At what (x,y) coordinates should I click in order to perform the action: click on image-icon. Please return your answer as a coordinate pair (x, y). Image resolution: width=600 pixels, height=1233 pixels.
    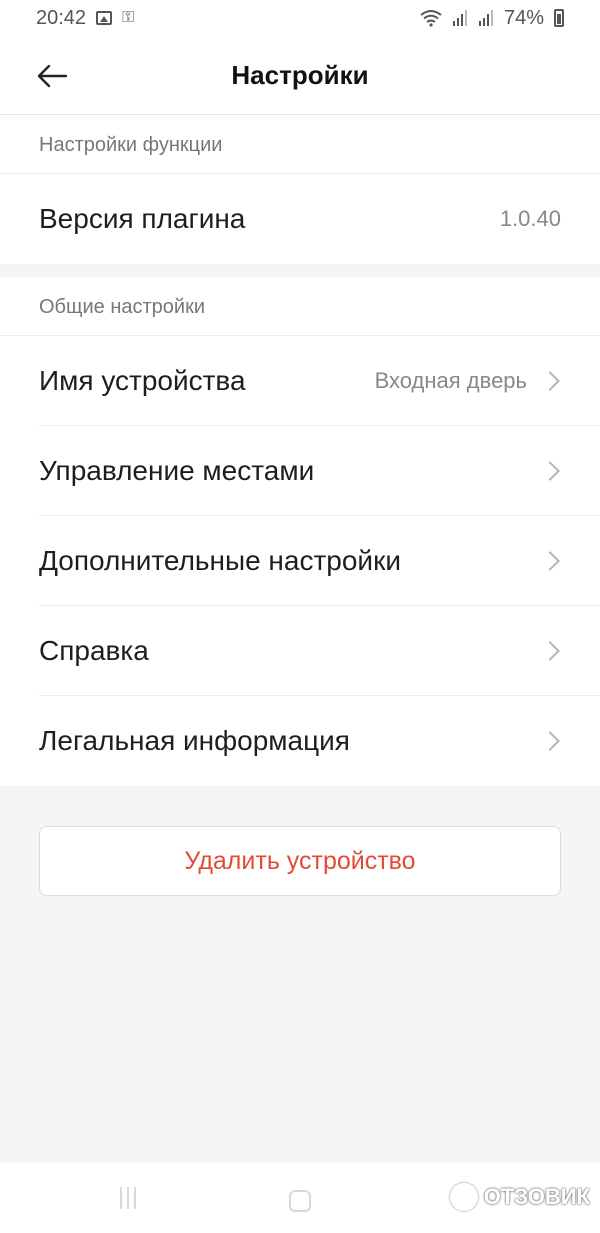
    Looking at the image, I should click on (104, 18).